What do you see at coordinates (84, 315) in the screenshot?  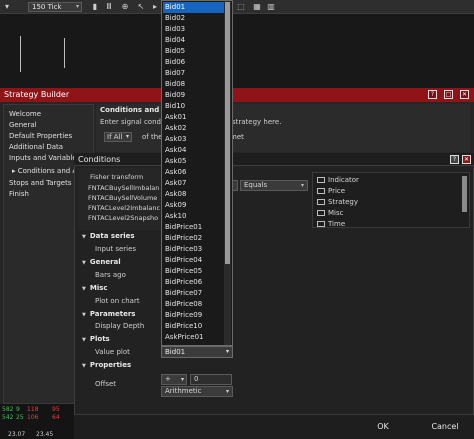 I see `collapse-icon: ▼` at bounding box center [84, 315].